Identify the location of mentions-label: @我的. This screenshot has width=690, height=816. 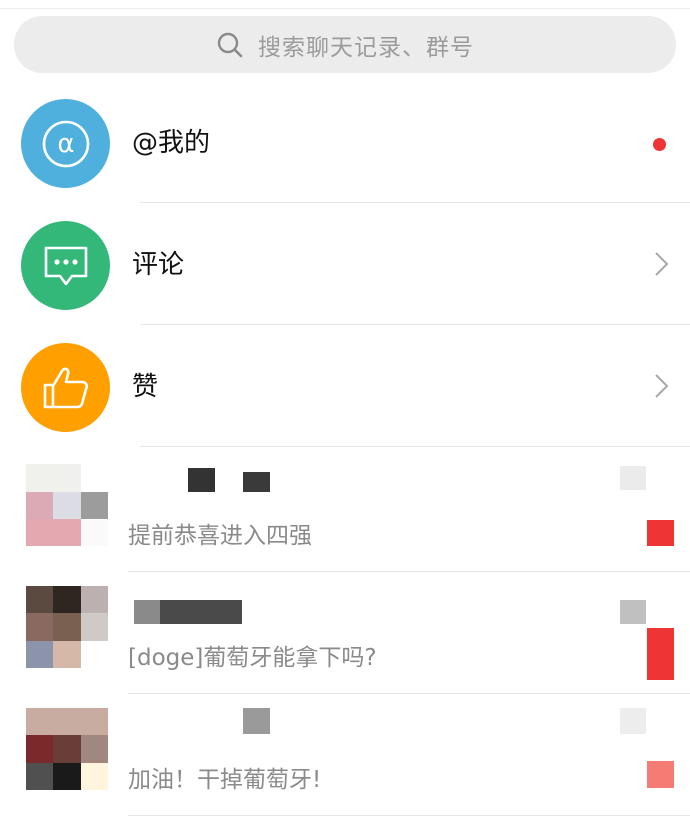
(171, 143).